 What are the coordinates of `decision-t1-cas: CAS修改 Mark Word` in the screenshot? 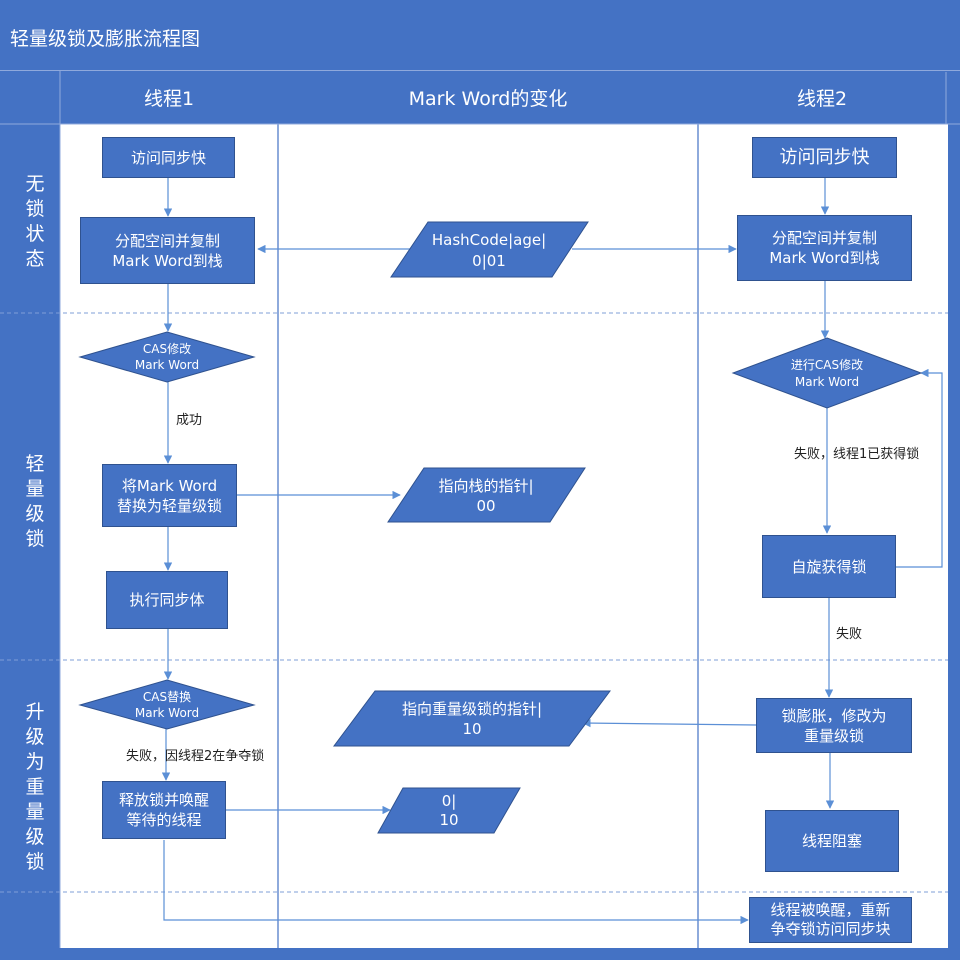 It's located at (167, 357).